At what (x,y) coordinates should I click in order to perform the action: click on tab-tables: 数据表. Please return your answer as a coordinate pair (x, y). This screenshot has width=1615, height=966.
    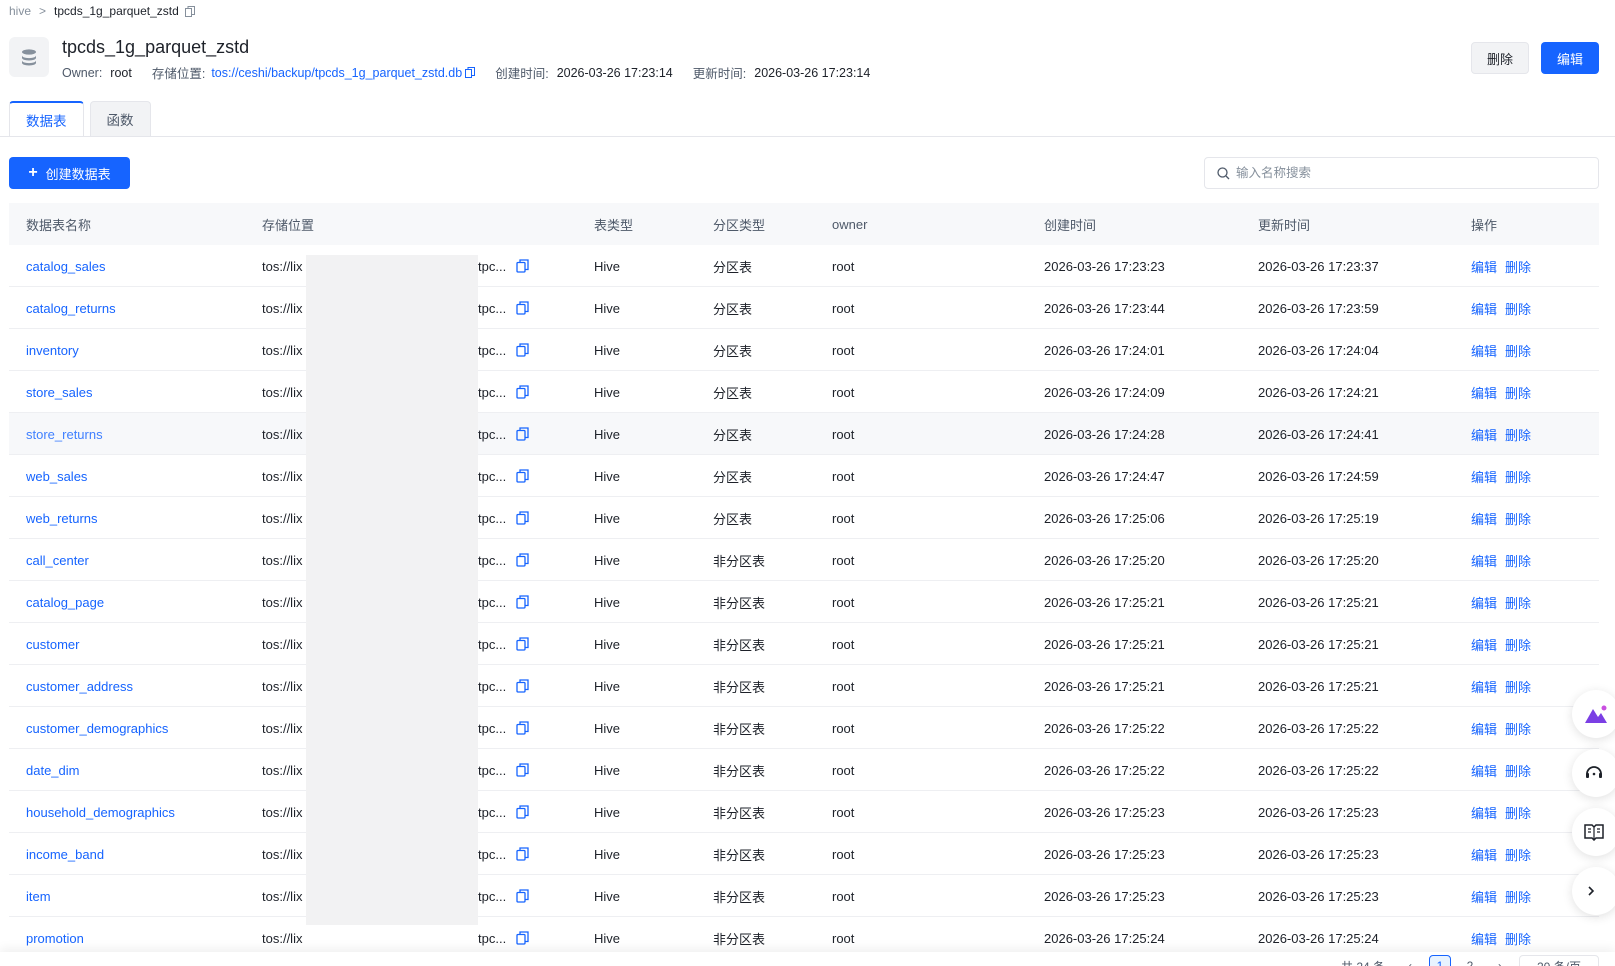
    Looking at the image, I should click on (46, 118).